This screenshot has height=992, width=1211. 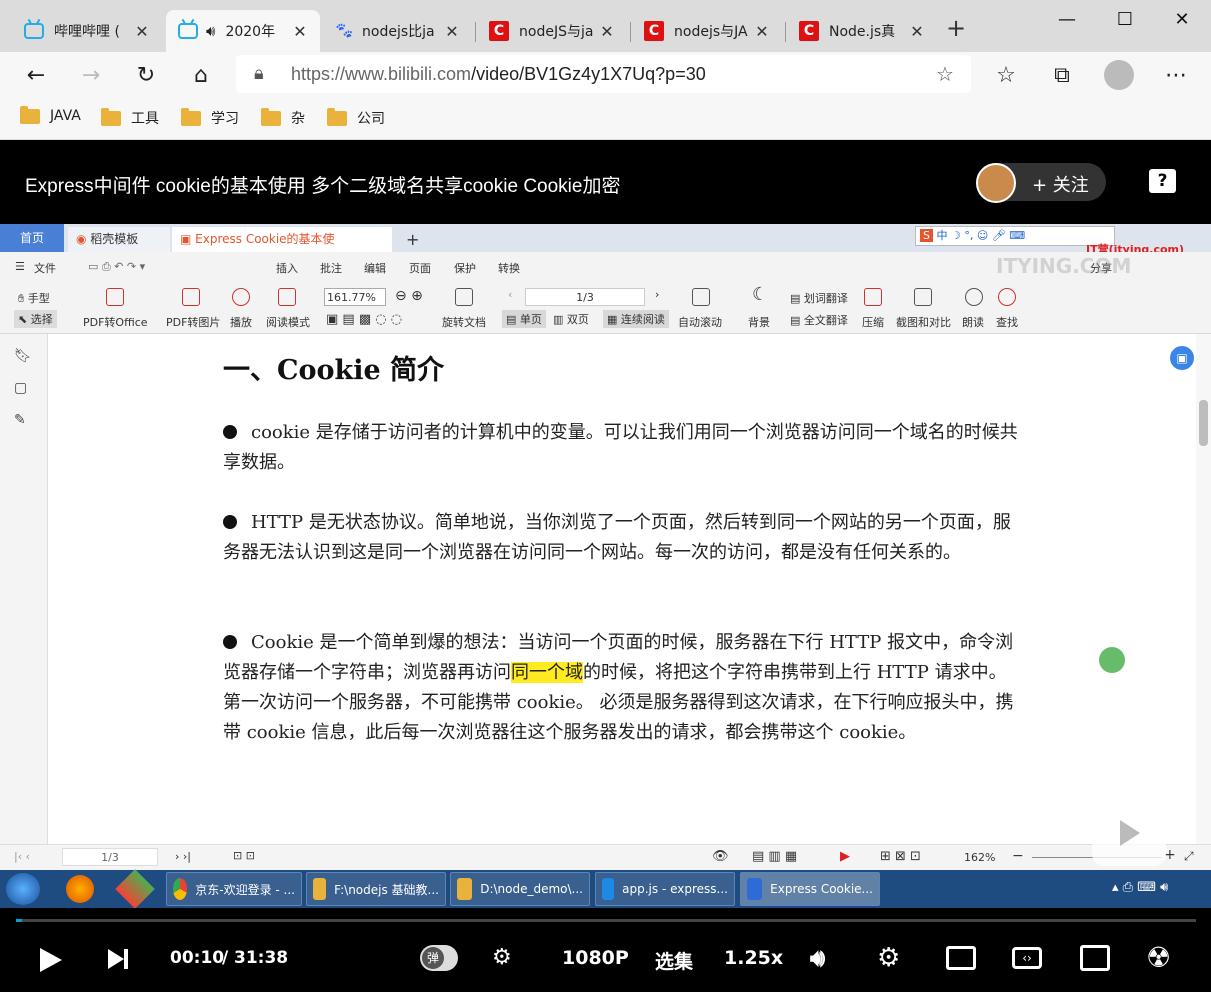 I want to click on add-tab-icon: +, so click(x=412, y=239).